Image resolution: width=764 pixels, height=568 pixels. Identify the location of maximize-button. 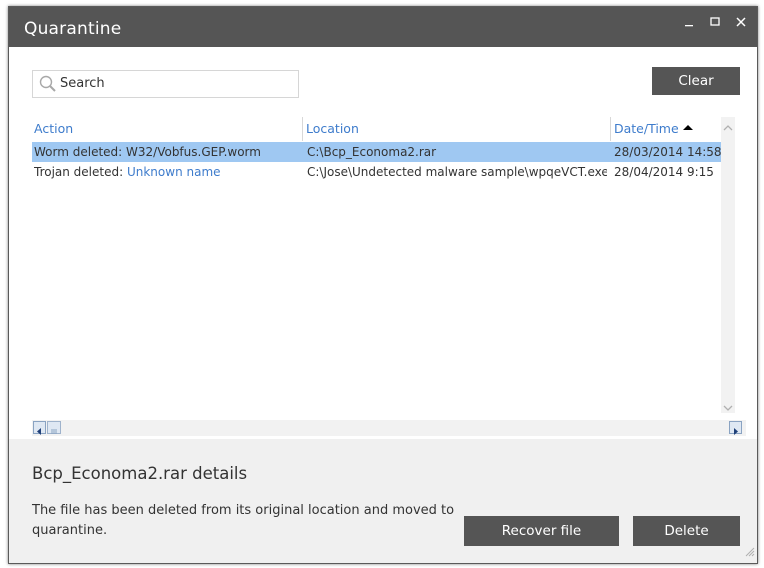
(715, 22).